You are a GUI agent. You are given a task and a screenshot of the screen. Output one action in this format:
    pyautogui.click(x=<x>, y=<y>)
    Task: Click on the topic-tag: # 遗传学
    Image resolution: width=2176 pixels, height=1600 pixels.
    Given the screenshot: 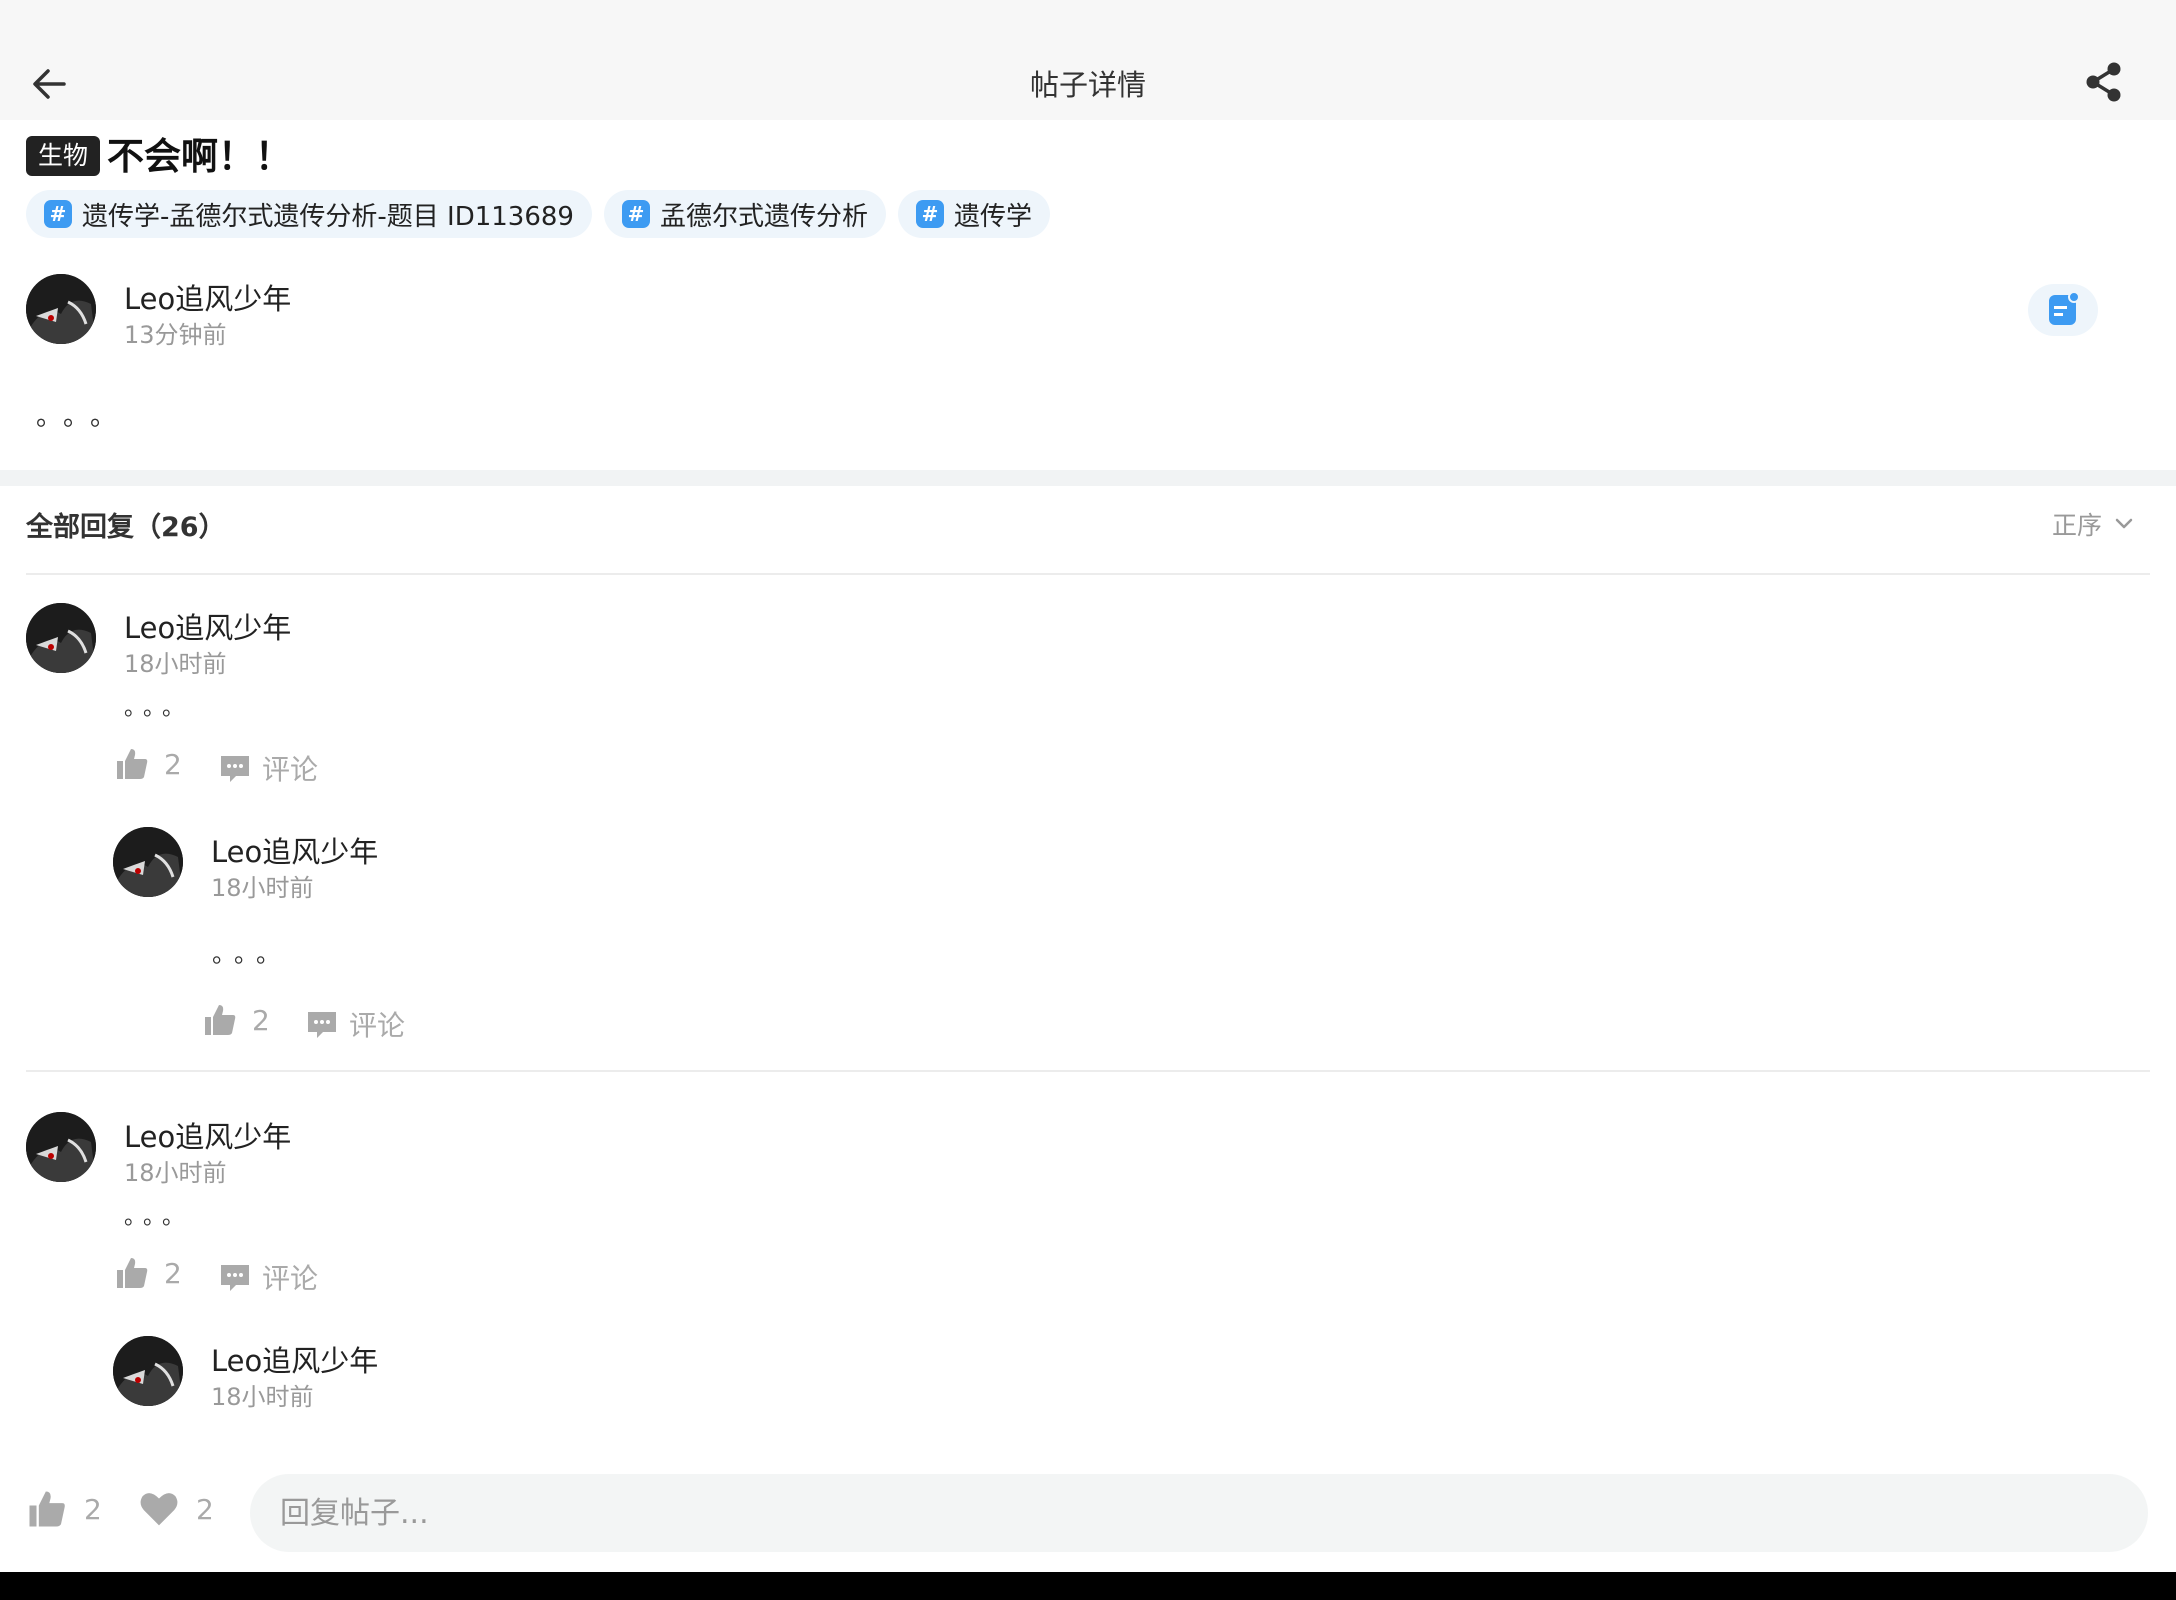 What is the action you would take?
    pyautogui.click(x=974, y=214)
    